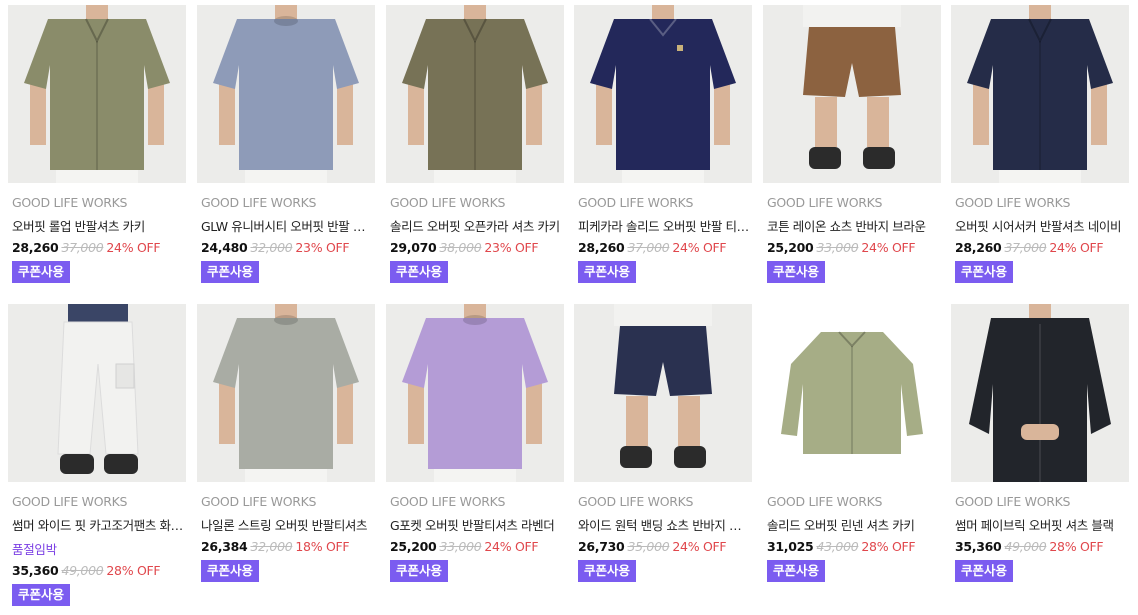 This screenshot has width=1138, height=615. I want to click on price-row: 26,384 32,000 18% OFF, so click(287, 546).